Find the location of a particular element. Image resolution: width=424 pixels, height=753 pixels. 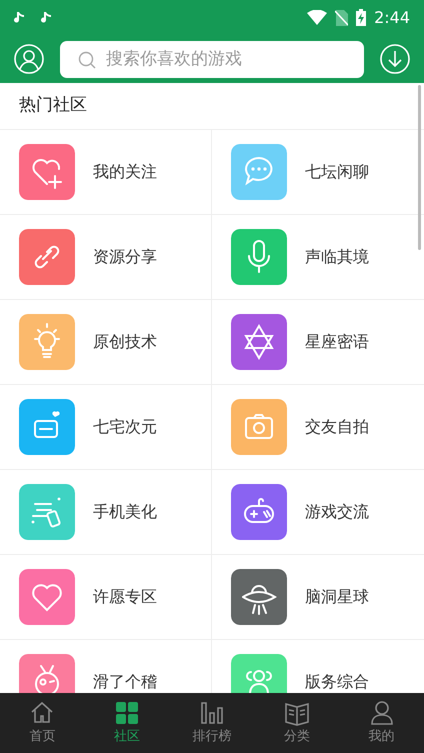

community-label: 原创技术 is located at coordinates (125, 342).